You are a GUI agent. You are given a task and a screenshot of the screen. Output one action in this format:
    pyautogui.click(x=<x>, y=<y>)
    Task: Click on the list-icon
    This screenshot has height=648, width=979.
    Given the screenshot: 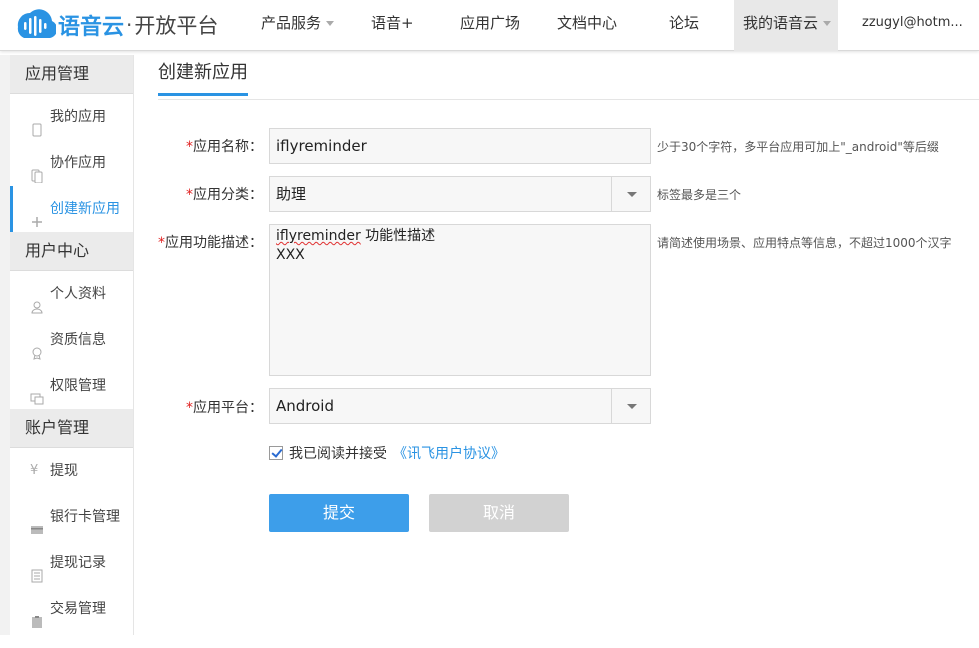 What is the action you would take?
    pyautogui.click(x=37, y=569)
    